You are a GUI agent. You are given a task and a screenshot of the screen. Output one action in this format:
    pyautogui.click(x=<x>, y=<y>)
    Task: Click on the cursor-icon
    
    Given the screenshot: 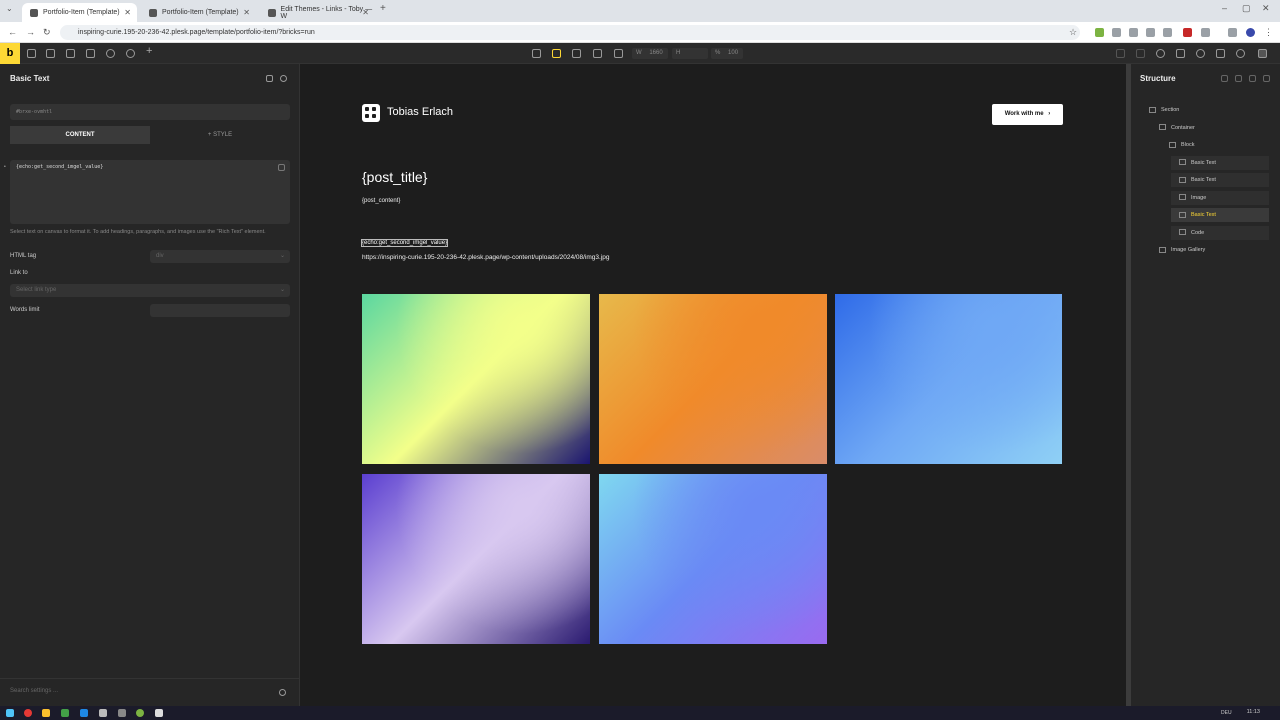 What is the action you would take?
    pyautogui.click(x=31, y=53)
    